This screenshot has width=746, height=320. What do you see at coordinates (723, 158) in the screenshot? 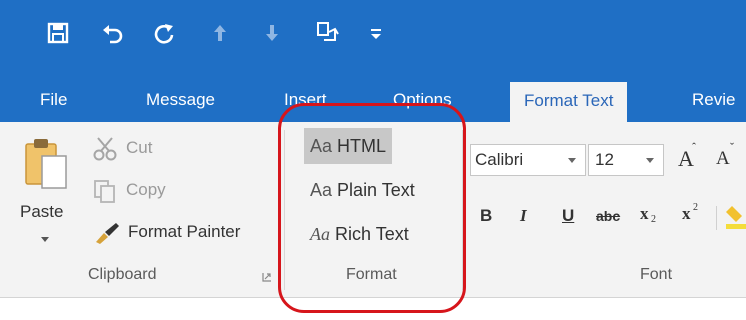
I see `shrink-font-glyph: A` at bounding box center [723, 158].